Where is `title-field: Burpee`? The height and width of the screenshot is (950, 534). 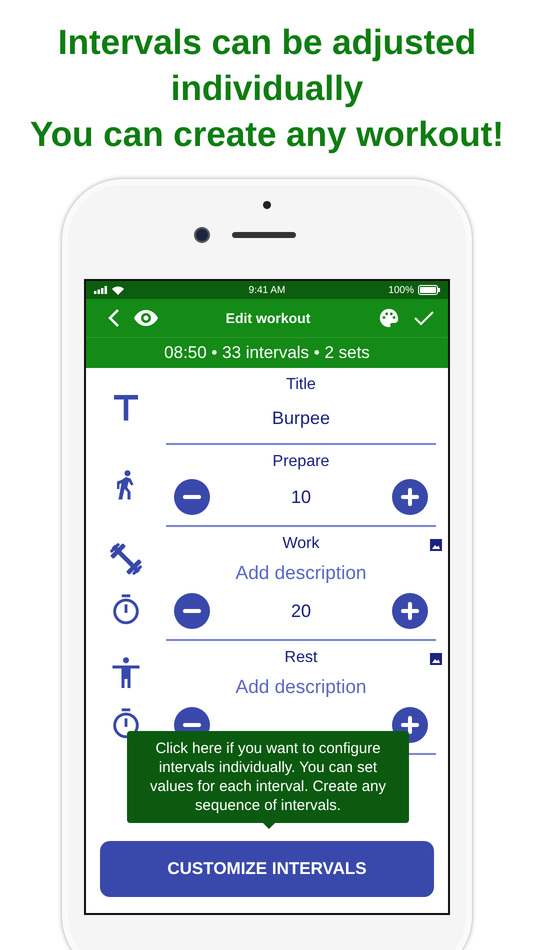 title-field: Burpee is located at coordinates (301, 418).